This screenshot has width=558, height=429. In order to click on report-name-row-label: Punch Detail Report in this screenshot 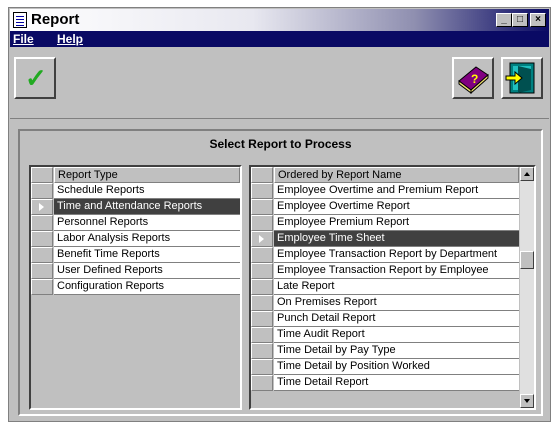, I will do `click(396, 319)`.